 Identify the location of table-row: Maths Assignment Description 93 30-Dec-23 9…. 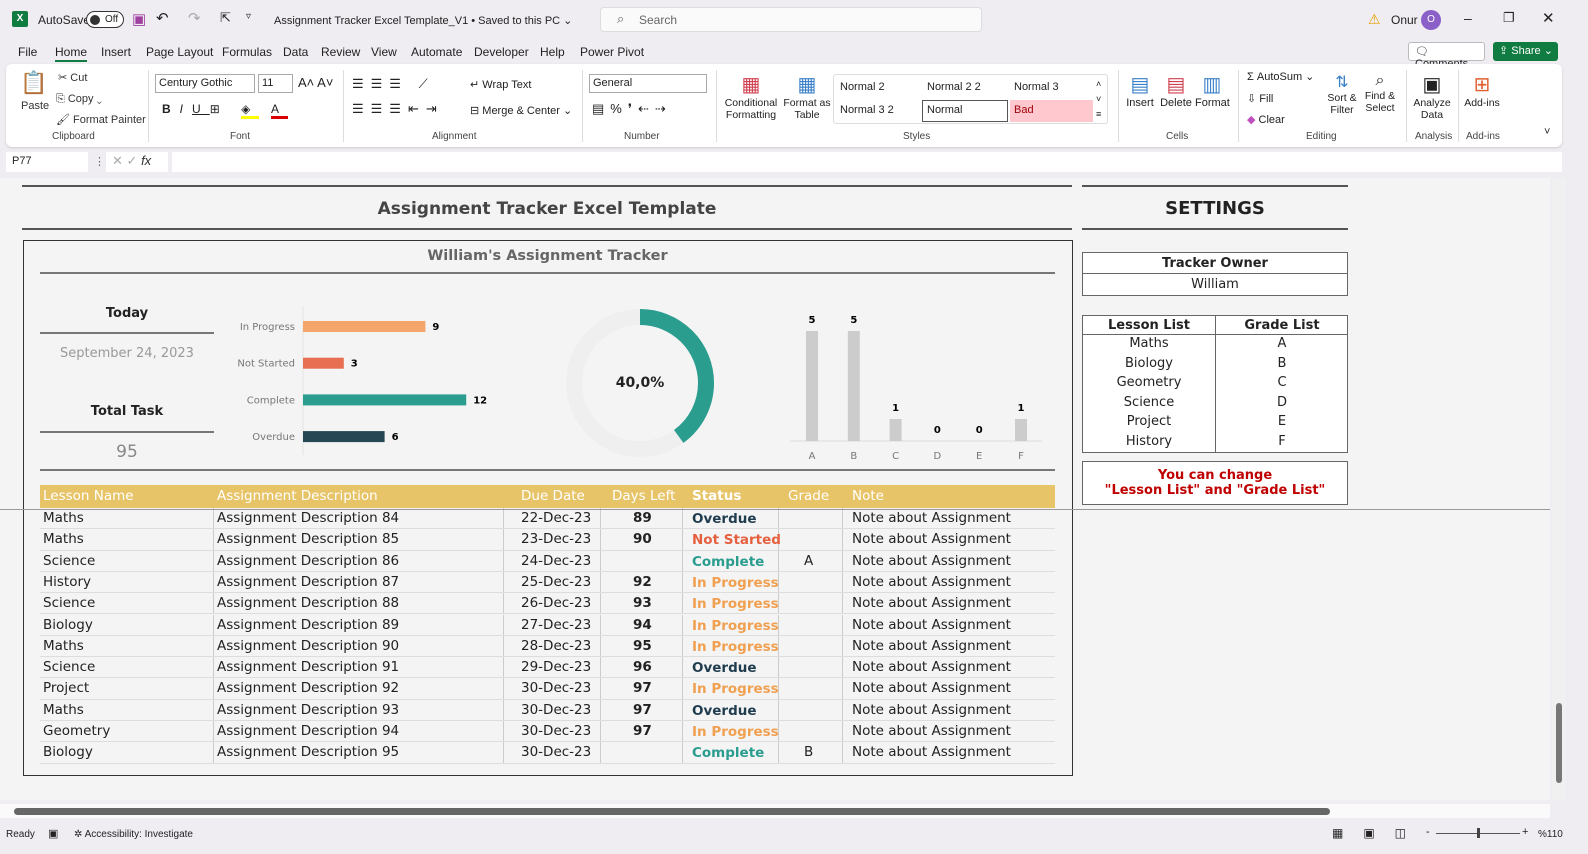
(547, 710).